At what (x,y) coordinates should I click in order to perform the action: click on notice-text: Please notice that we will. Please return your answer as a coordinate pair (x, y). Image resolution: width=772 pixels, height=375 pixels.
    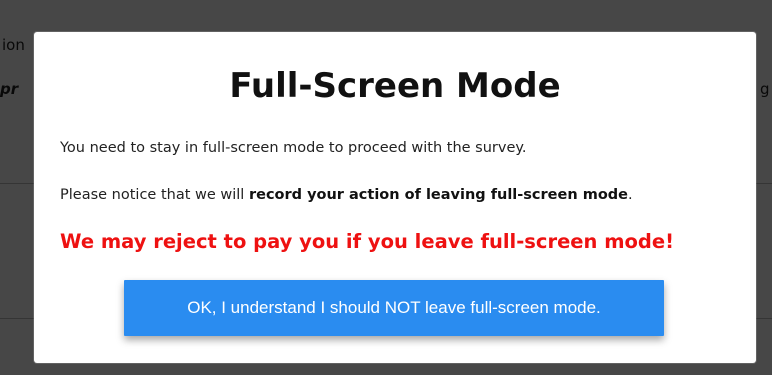
    Looking at the image, I should click on (154, 195).